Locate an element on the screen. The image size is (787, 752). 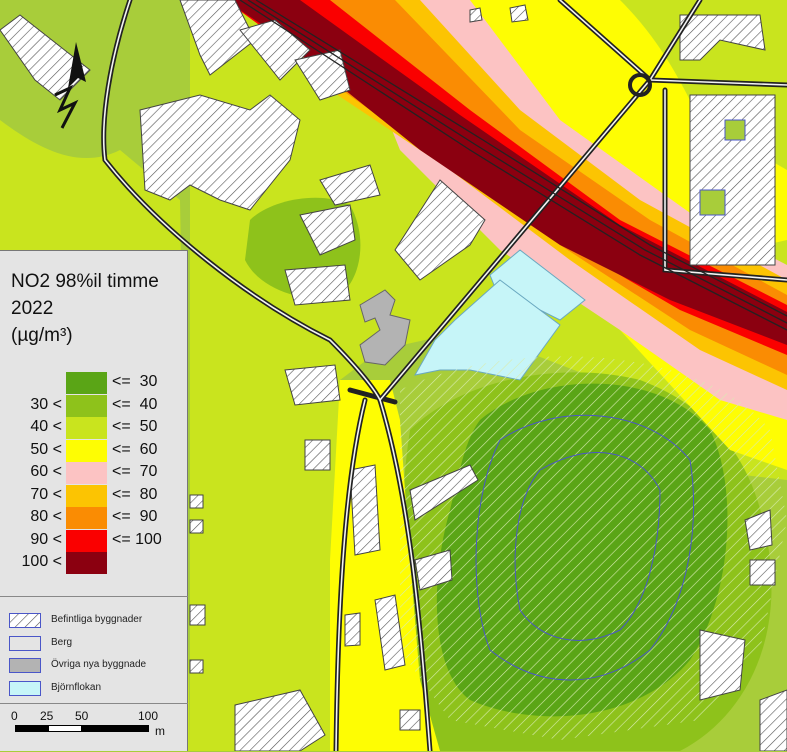
legend-category-befintliga: Befintliga byggnader is located at coordinates (99, 621).